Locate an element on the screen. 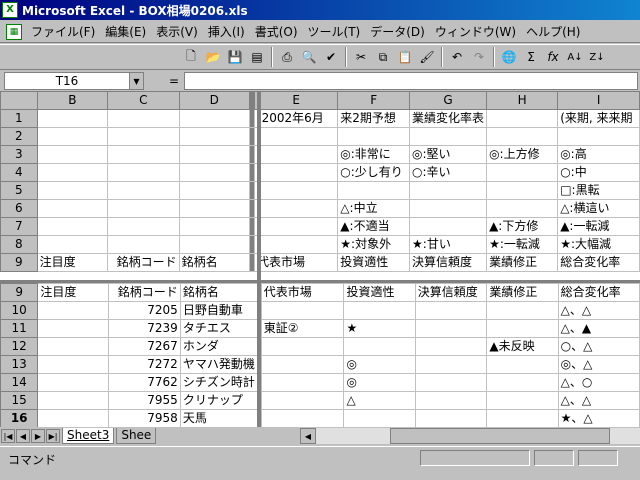 The width and height of the screenshot is (640, 480). cut-icon: ✂ is located at coordinates (361, 57).